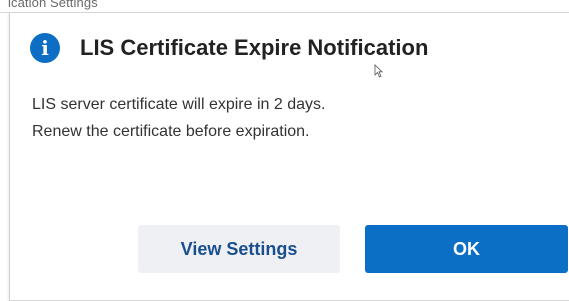  Describe the element at coordinates (239, 249) in the screenshot. I see `view-settings-button: View Settings` at that location.